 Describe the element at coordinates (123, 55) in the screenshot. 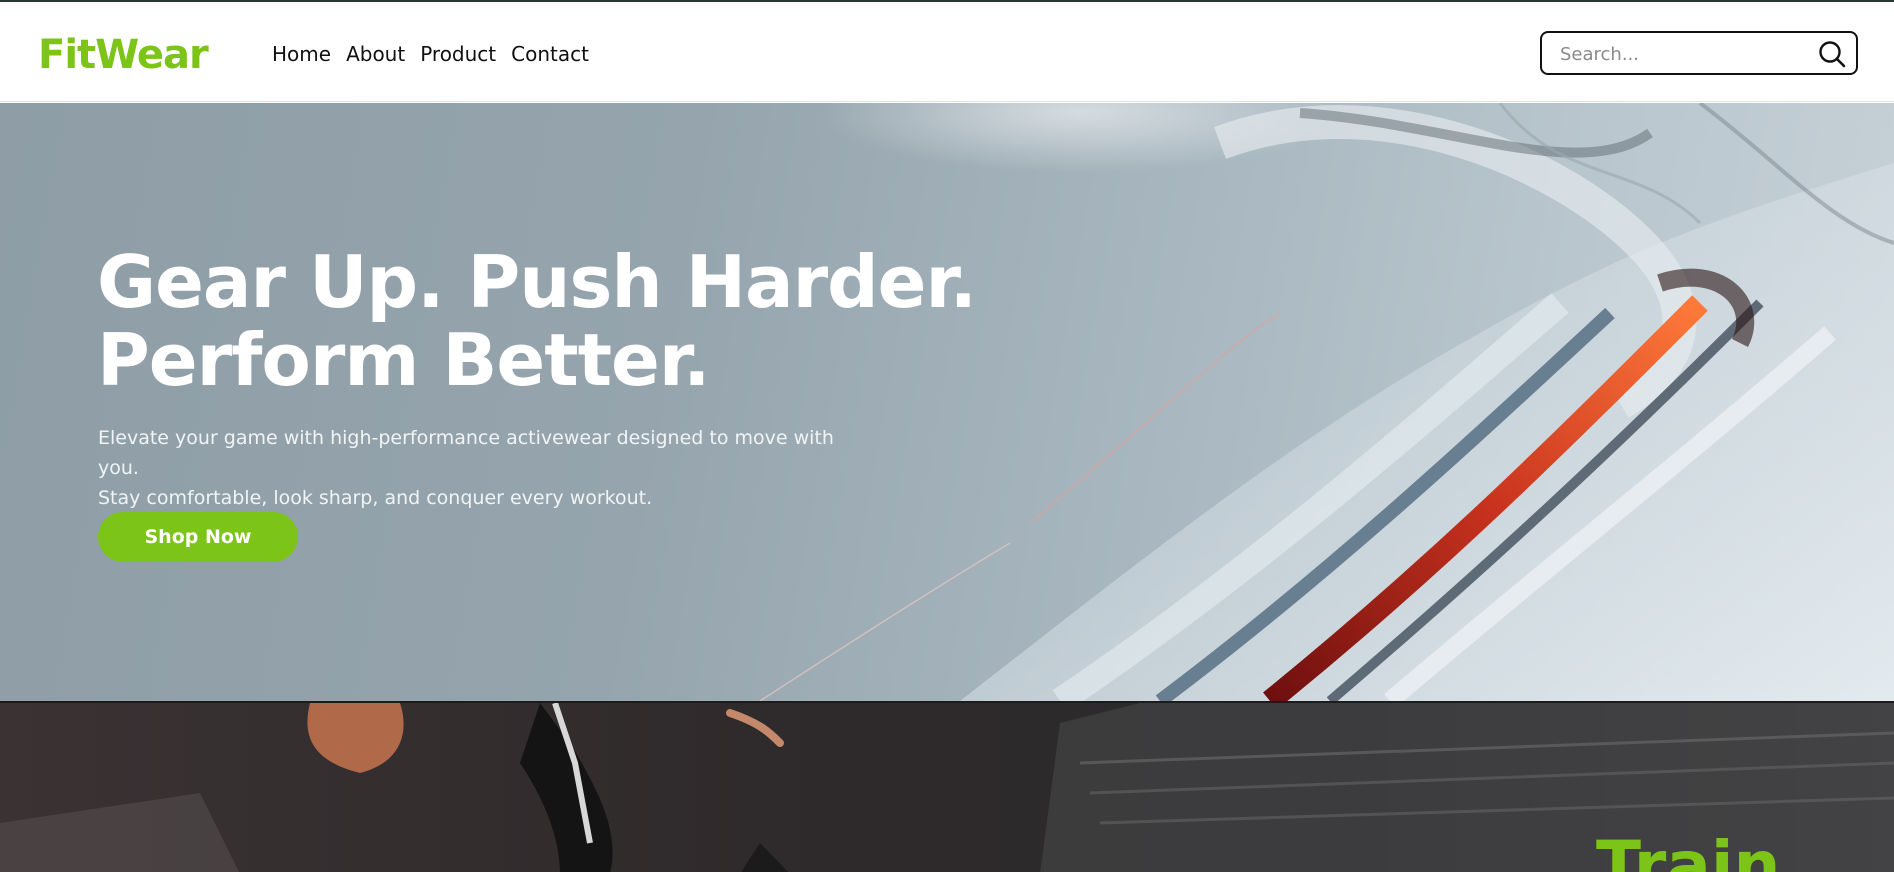

I see `brand-logo: FitWear` at that location.